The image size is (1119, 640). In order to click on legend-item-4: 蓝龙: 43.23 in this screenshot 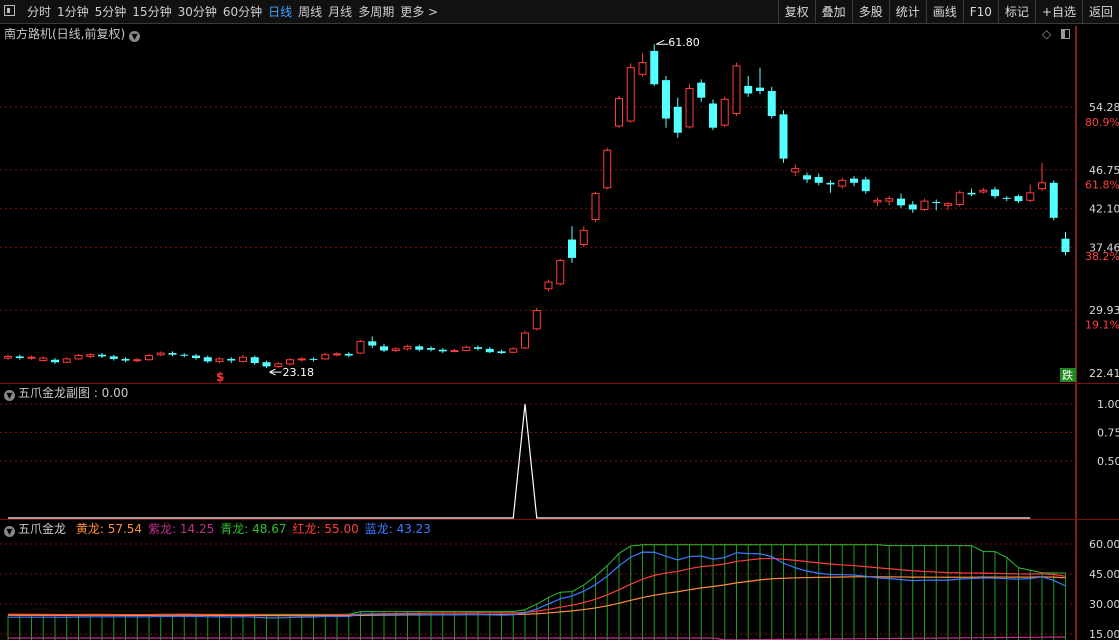, I will do `click(397, 529)`.